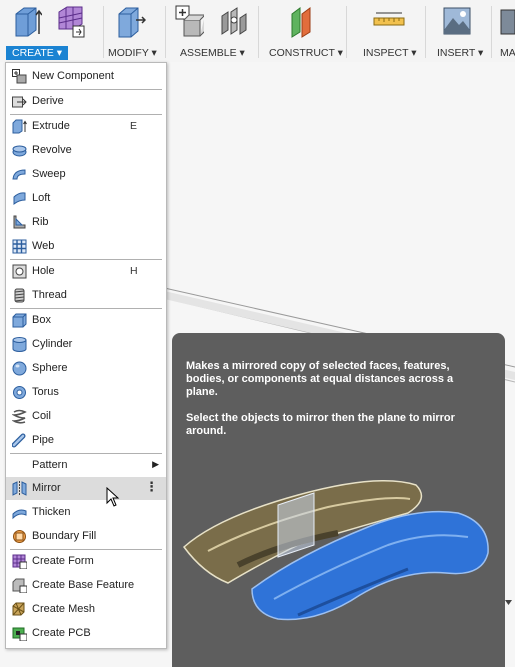  Describe the element at coordinates (155, 464) in the screenshot. I see `submenu-arrow-icon: ▶` at that location.